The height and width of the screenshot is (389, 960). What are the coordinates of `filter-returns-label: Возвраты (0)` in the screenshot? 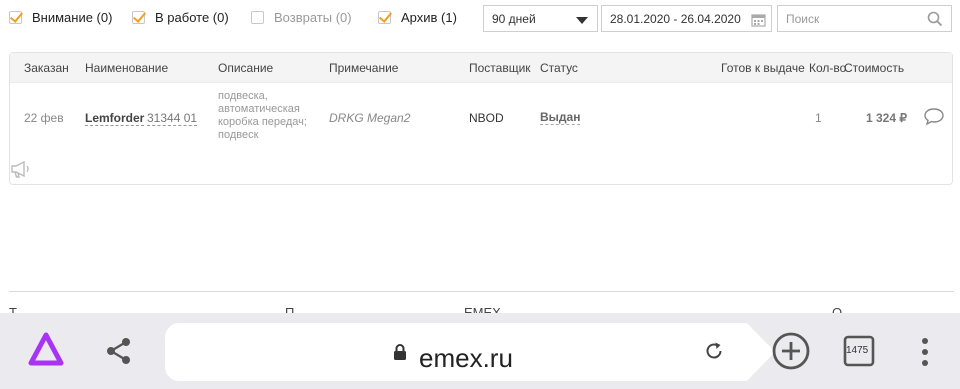 It's located at (313, 17).